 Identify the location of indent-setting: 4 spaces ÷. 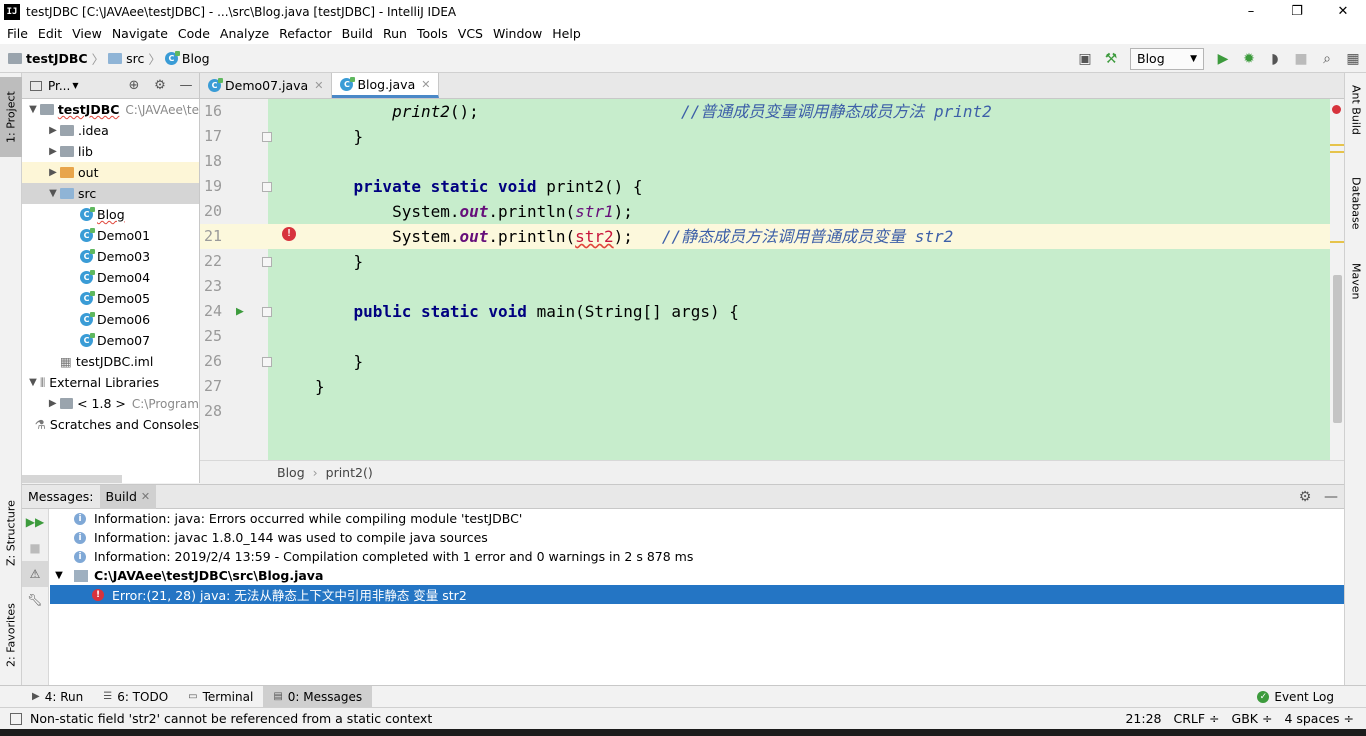
(1319, 718).